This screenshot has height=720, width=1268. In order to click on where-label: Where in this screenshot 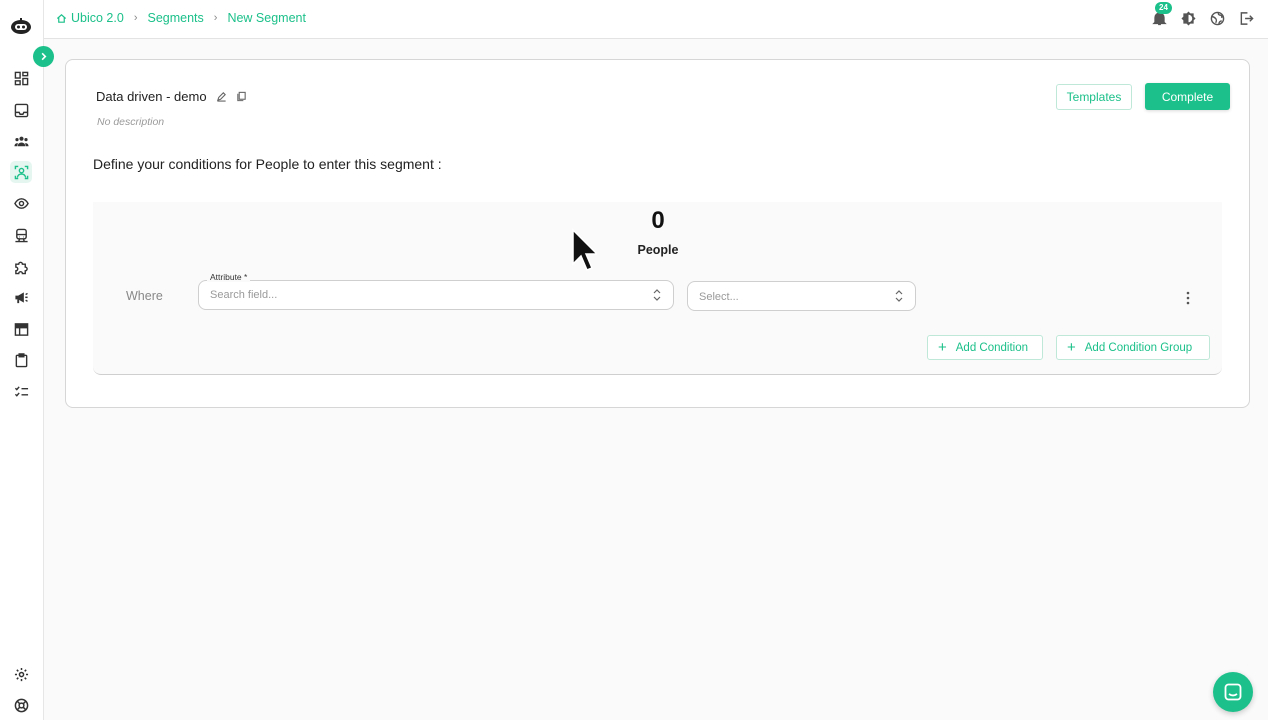, I will do `click(144, 296)`.